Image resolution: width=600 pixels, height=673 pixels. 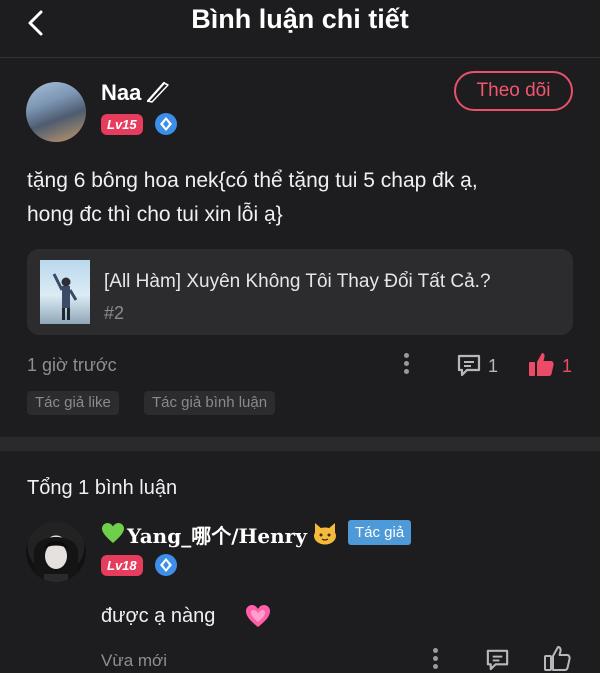 What do you see at coordinates (122, 565) in the screenshot?
I see `reply-level-badge: Lv18` at bounding box center [122, 565].